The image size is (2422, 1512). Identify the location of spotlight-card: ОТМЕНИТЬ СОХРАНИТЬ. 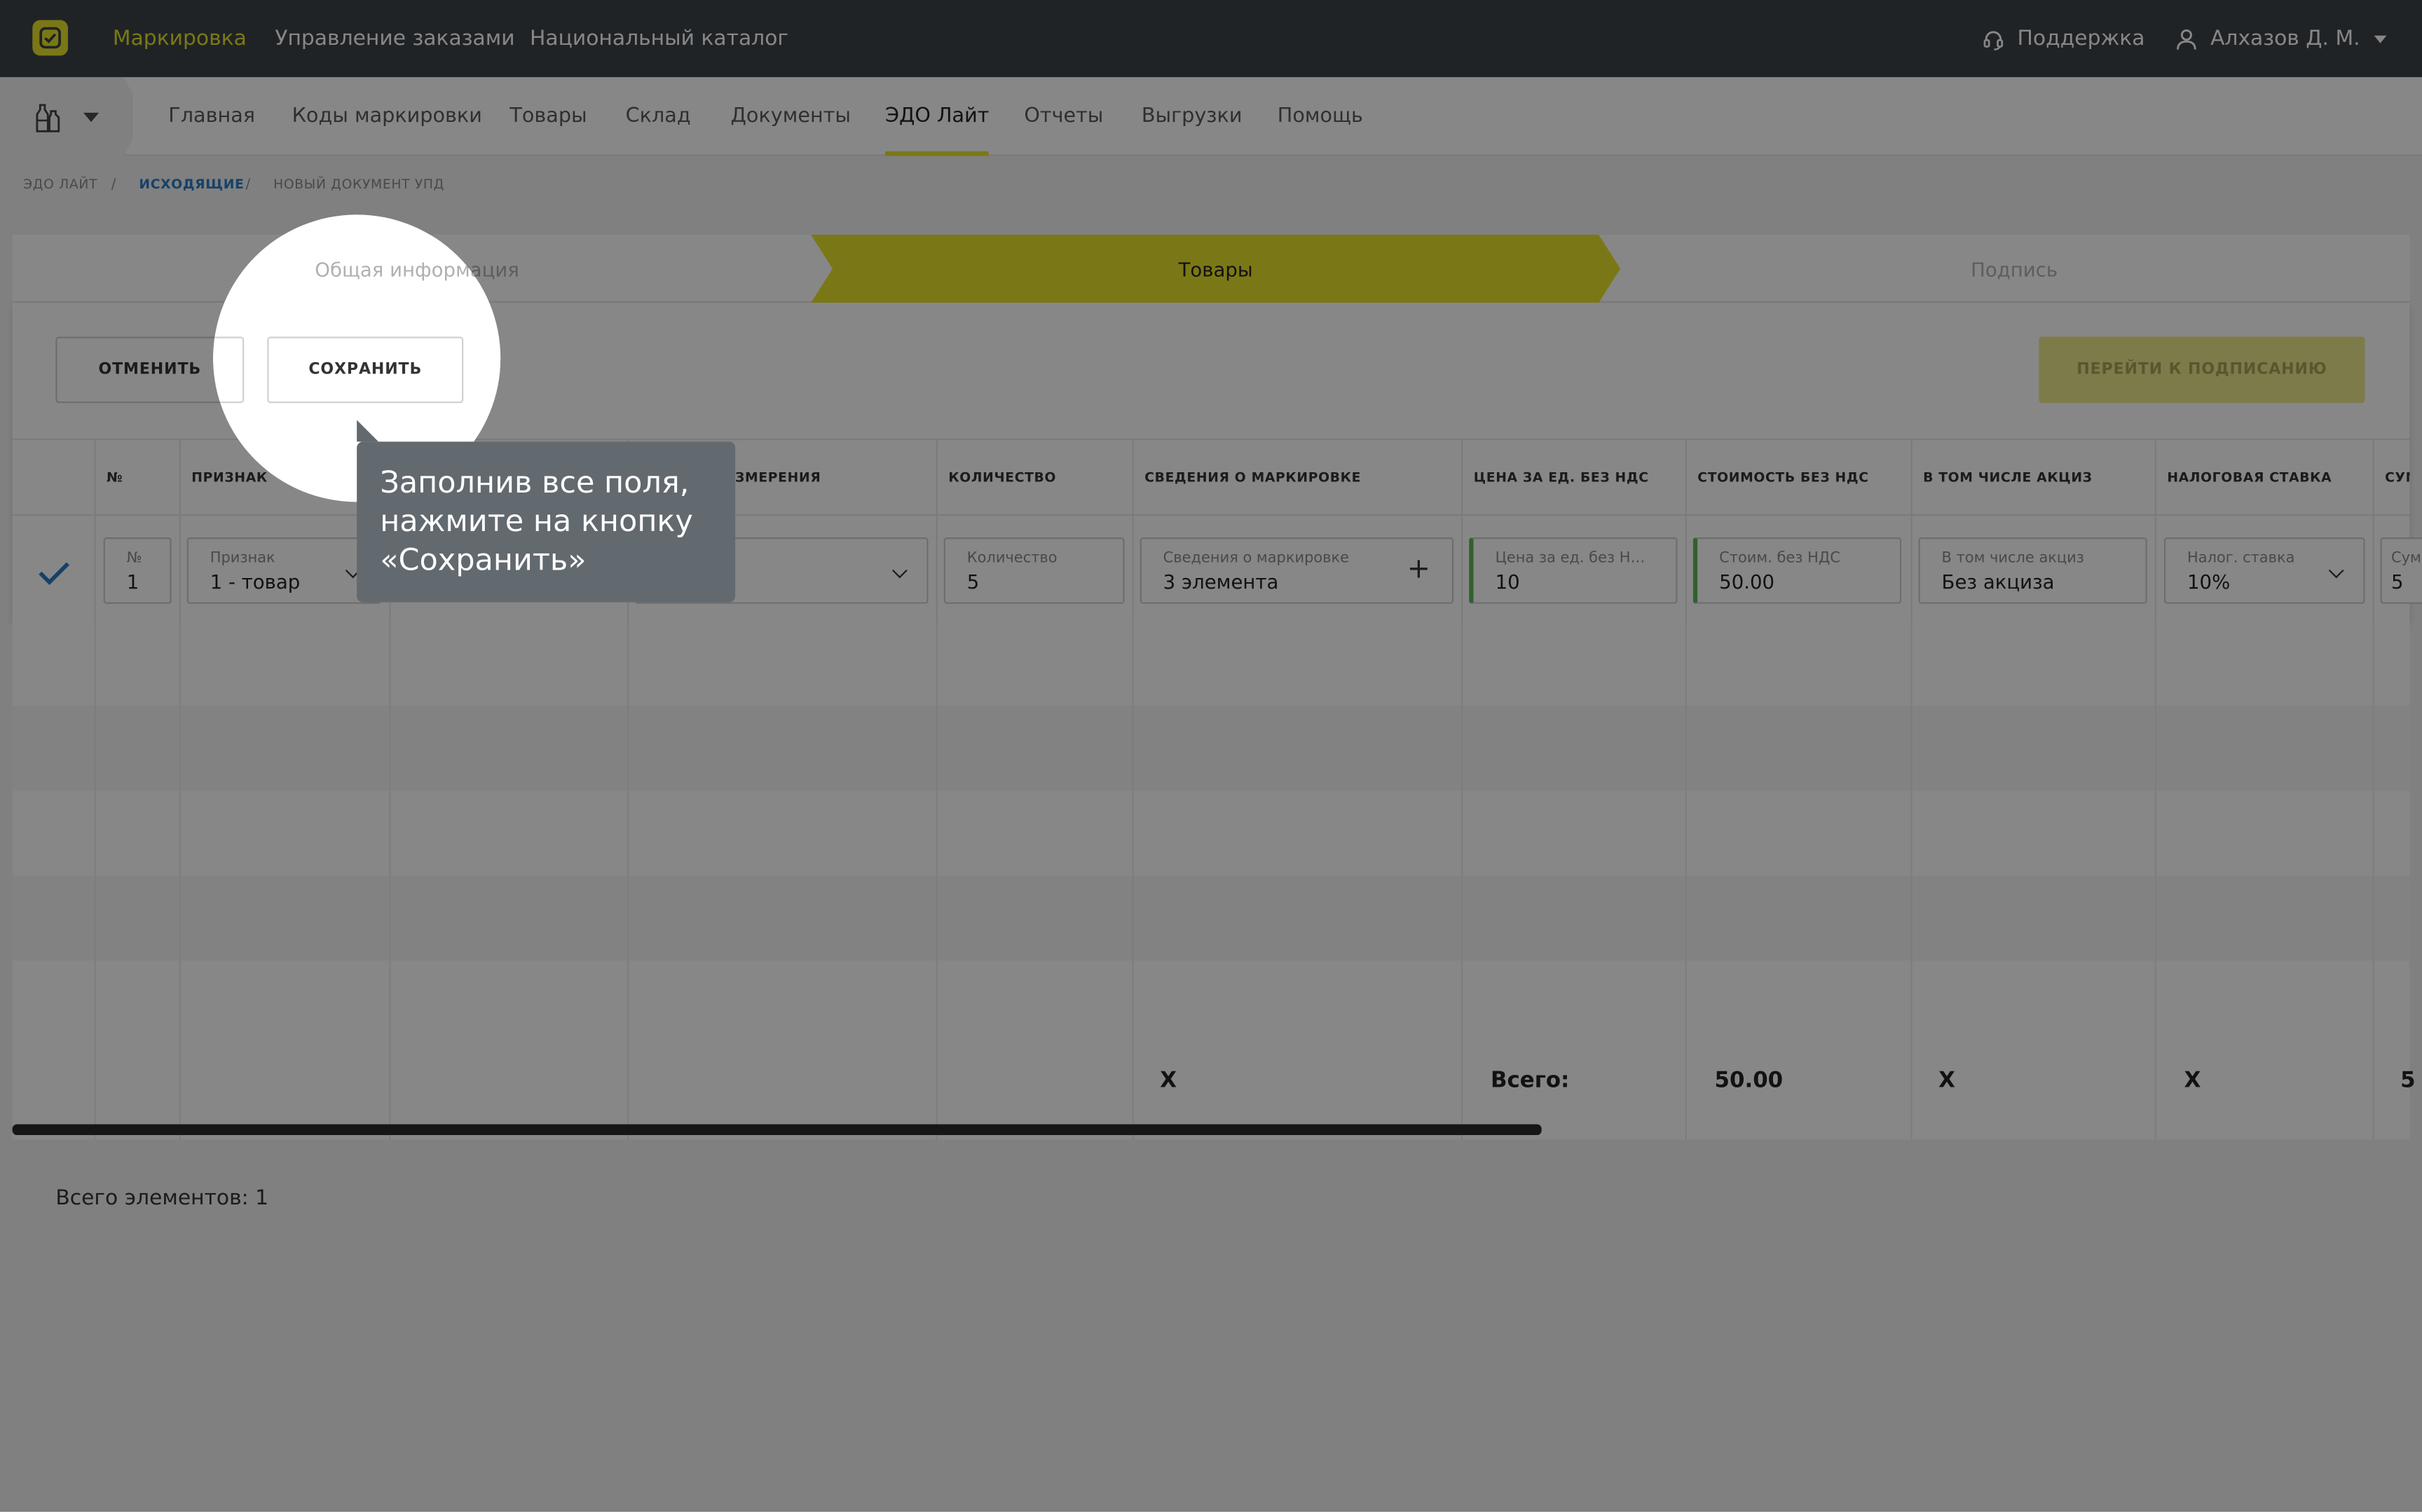
(357, 353).